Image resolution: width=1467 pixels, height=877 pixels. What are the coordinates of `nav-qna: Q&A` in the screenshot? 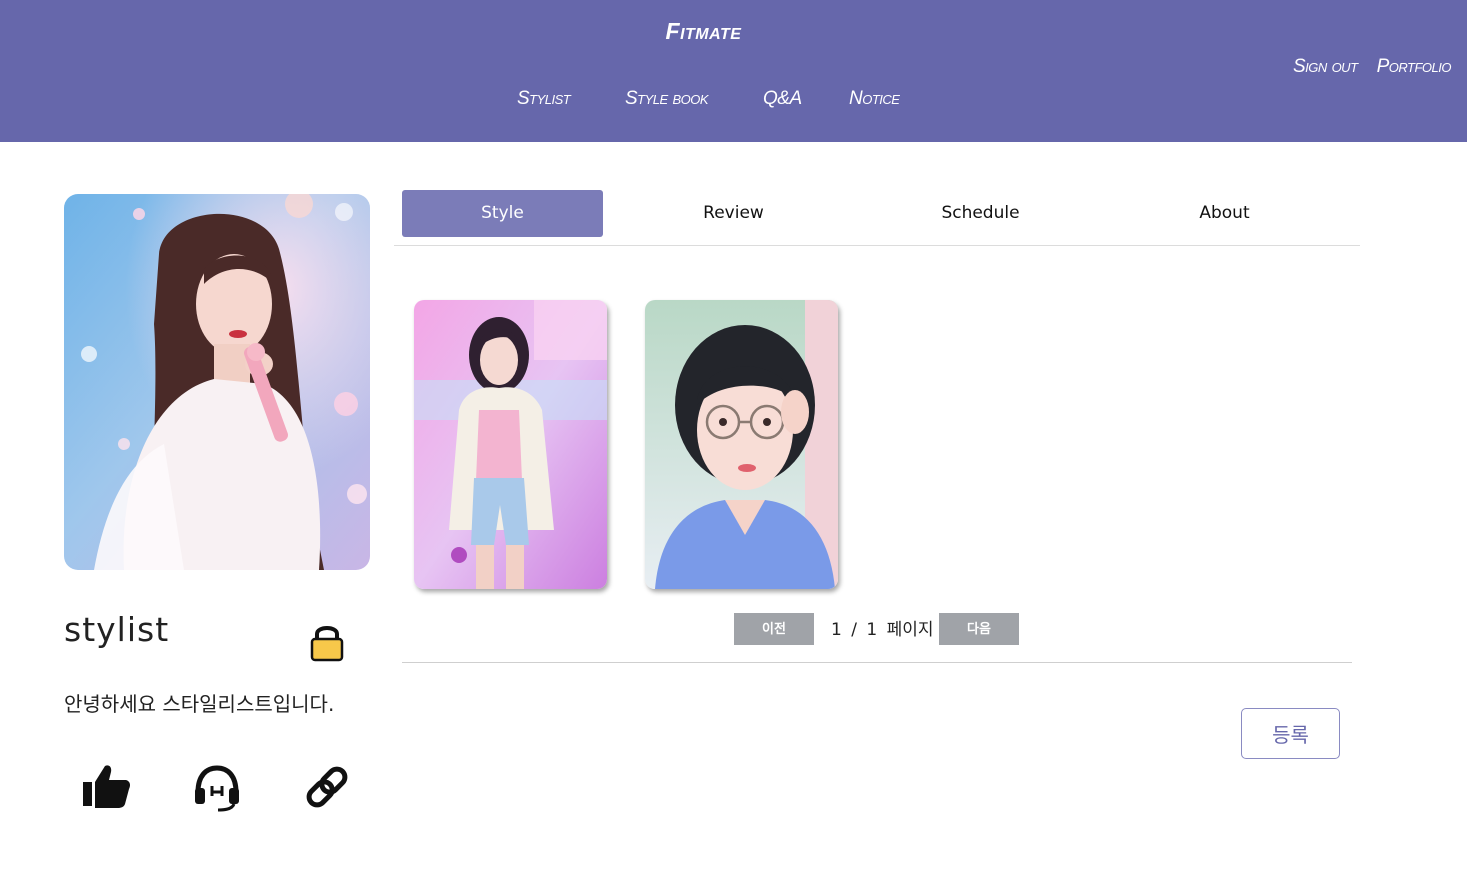 It's located at (782, 99).